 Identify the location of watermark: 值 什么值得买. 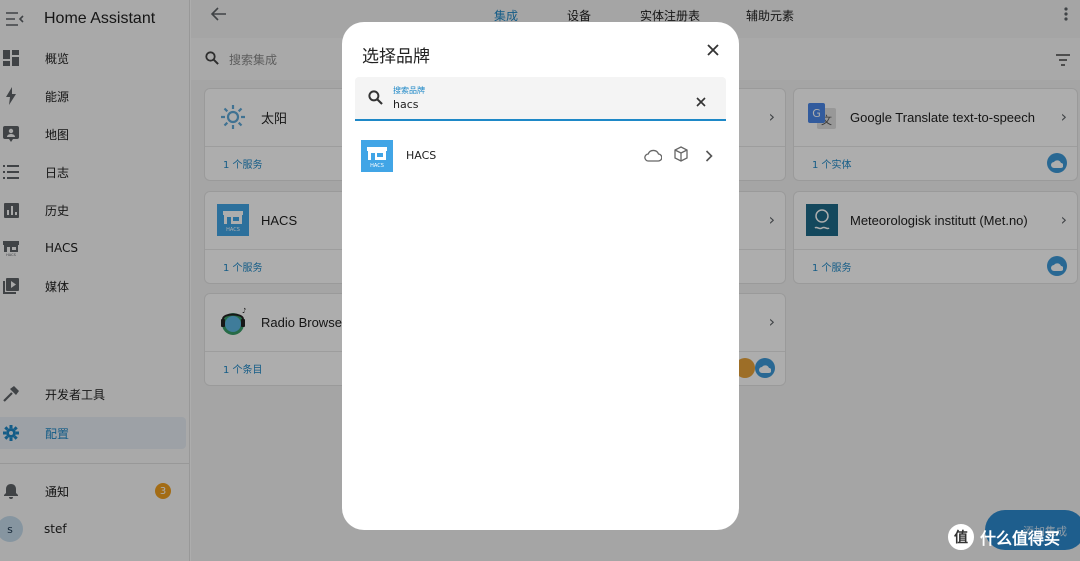
(1004, 537).